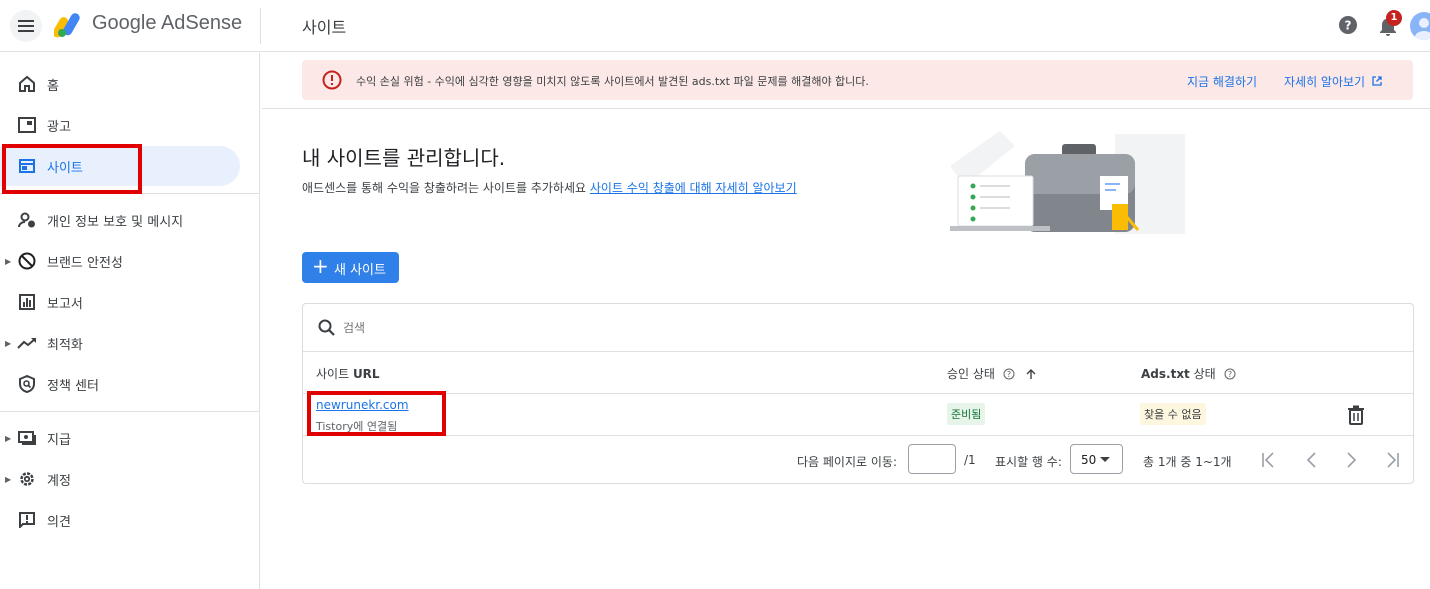 Image resolution: width=1430 pixels, height=589 pixels. Describe the element at coordinates (320, 266) in the screenshot. I see `plus-icon: +` at that location.